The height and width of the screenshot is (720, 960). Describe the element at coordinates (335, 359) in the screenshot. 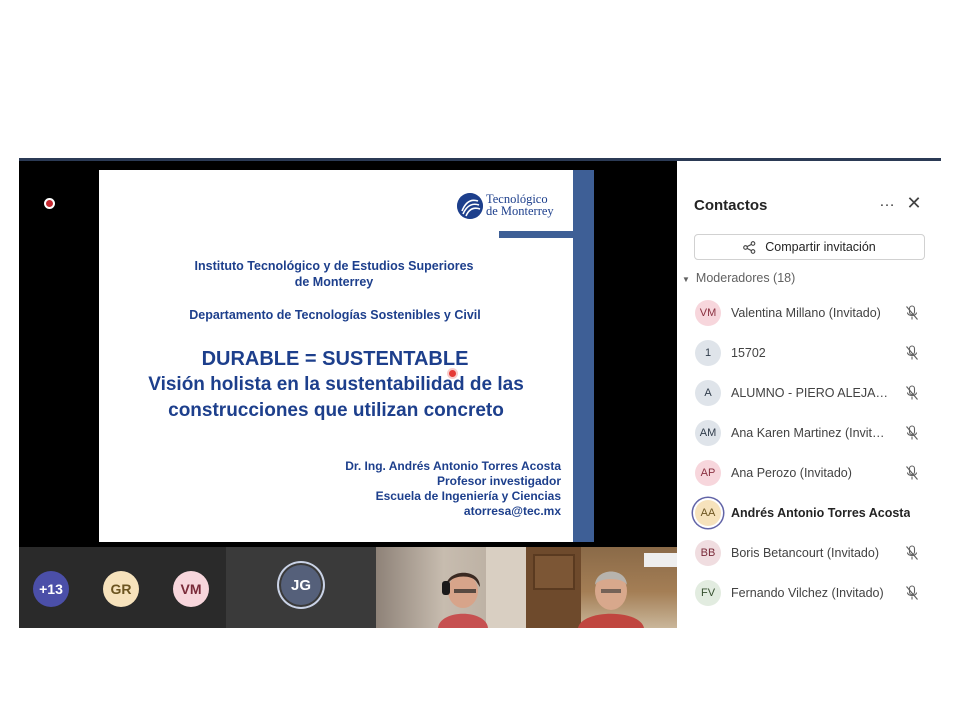

I see `slide-title: DURABLE = SUSTENTABLE` at that location.